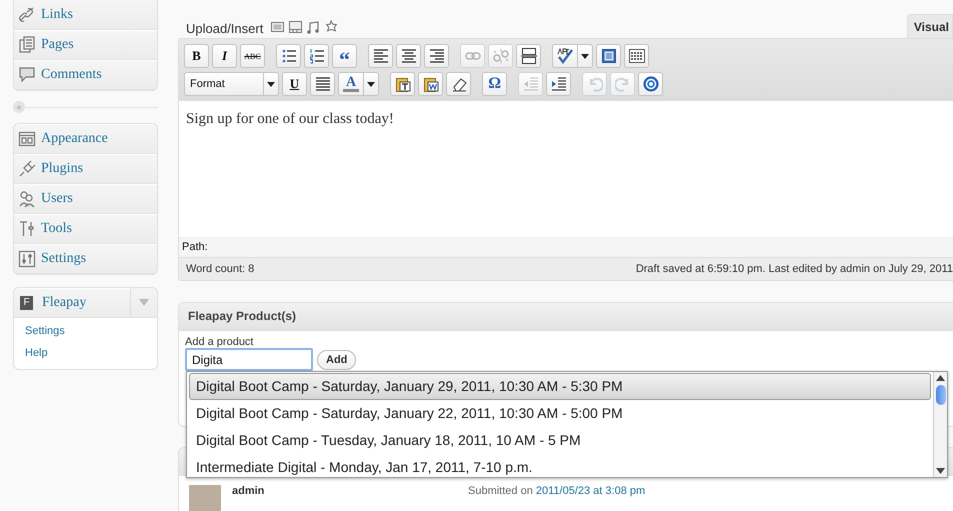  I want to click on ol-button, so click(316, 56).